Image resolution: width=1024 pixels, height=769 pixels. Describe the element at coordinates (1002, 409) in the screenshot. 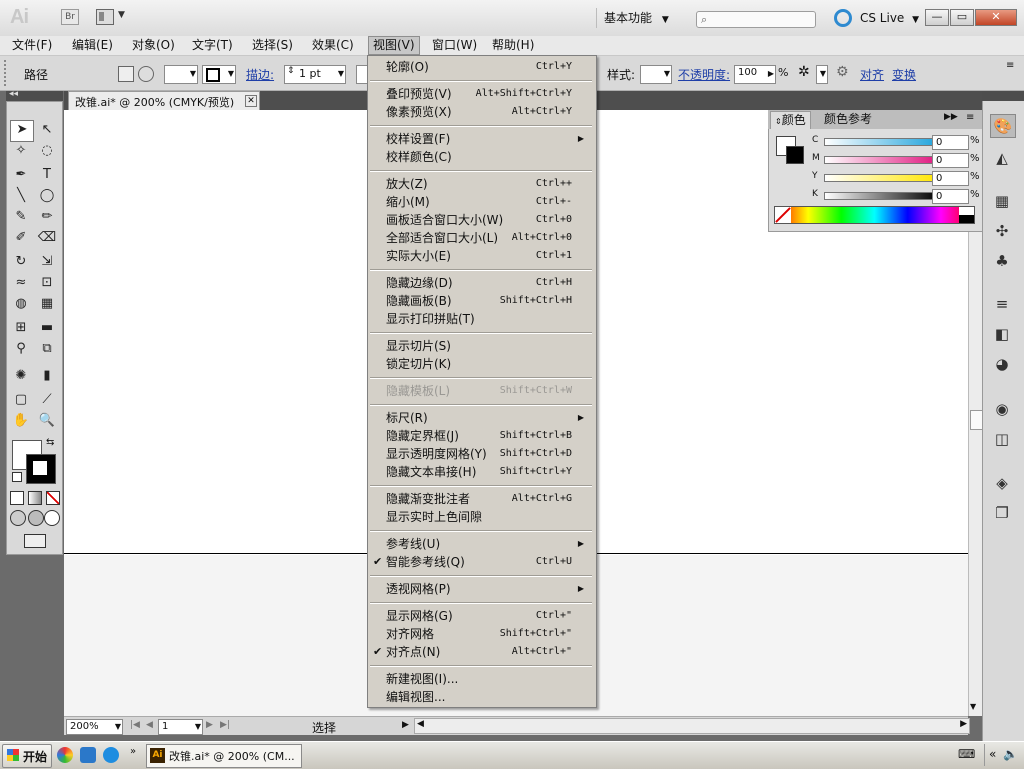

I see `appearance-icon: ◉` at that location.